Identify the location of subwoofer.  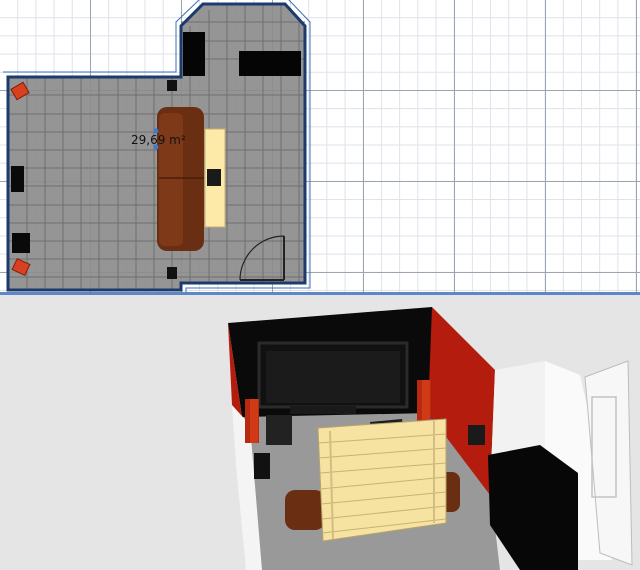
(21, 243).